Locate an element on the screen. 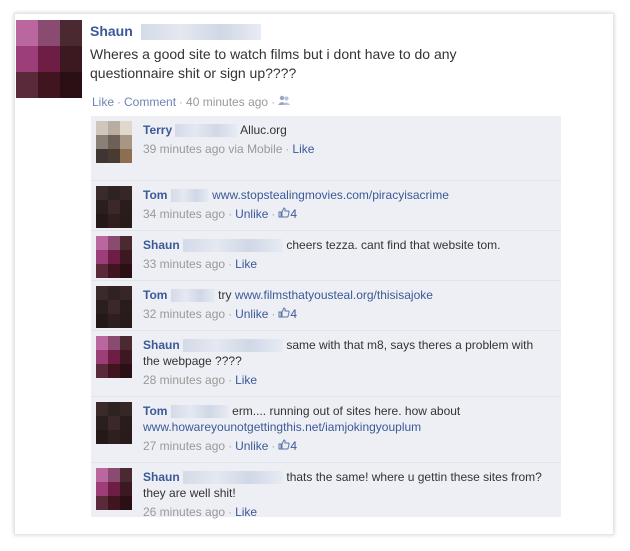 The width and height of the screenshot is (630, 551). post-author-name: Shaun is located at coordinates (111, 31).